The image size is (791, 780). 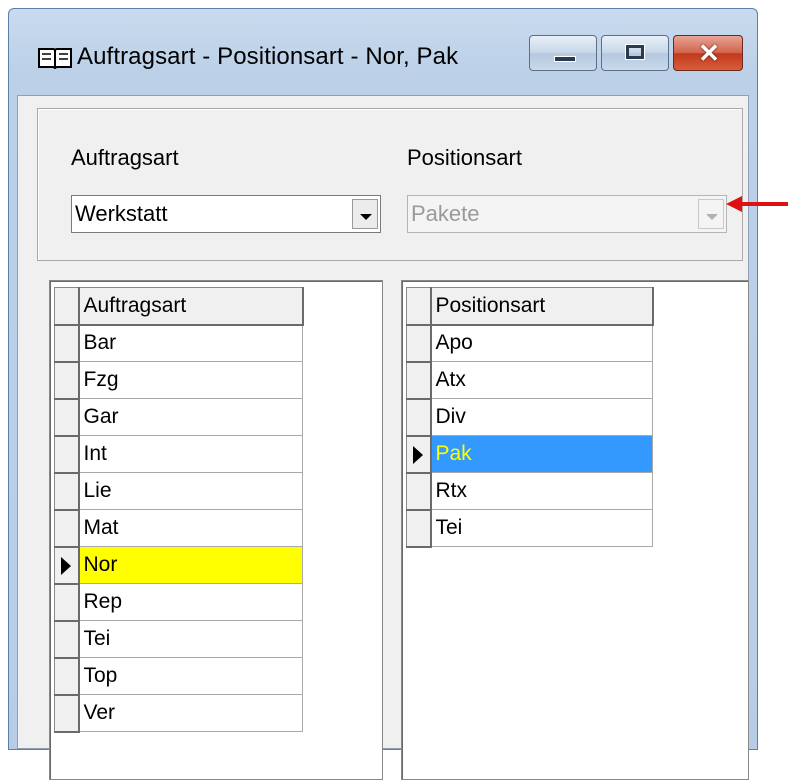 I want to click on column-header-positionsart: Positionsart, so click(x=542, y=306).